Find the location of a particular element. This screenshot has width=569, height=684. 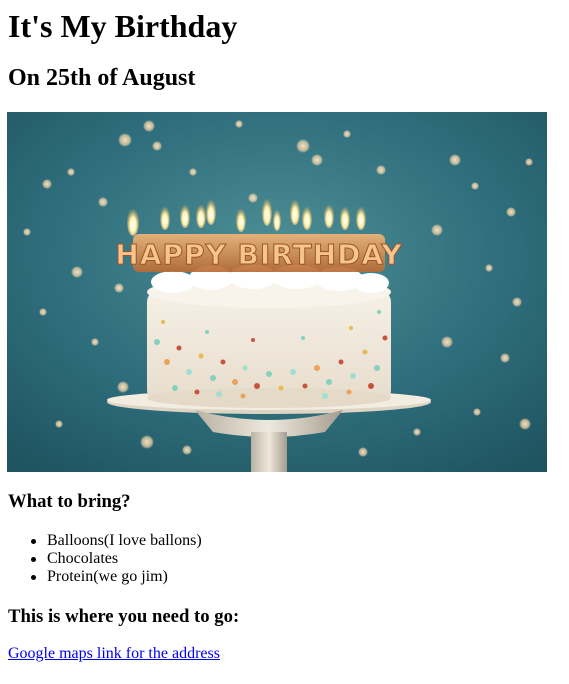

page-subtitle: On 25th of August is located at coordinates (102, 78).